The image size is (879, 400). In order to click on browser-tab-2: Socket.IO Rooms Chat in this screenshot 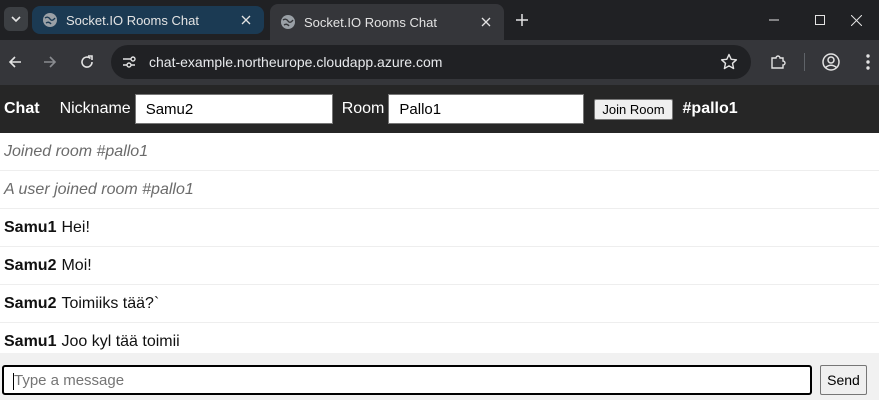, I will do `click(387, 22)`.